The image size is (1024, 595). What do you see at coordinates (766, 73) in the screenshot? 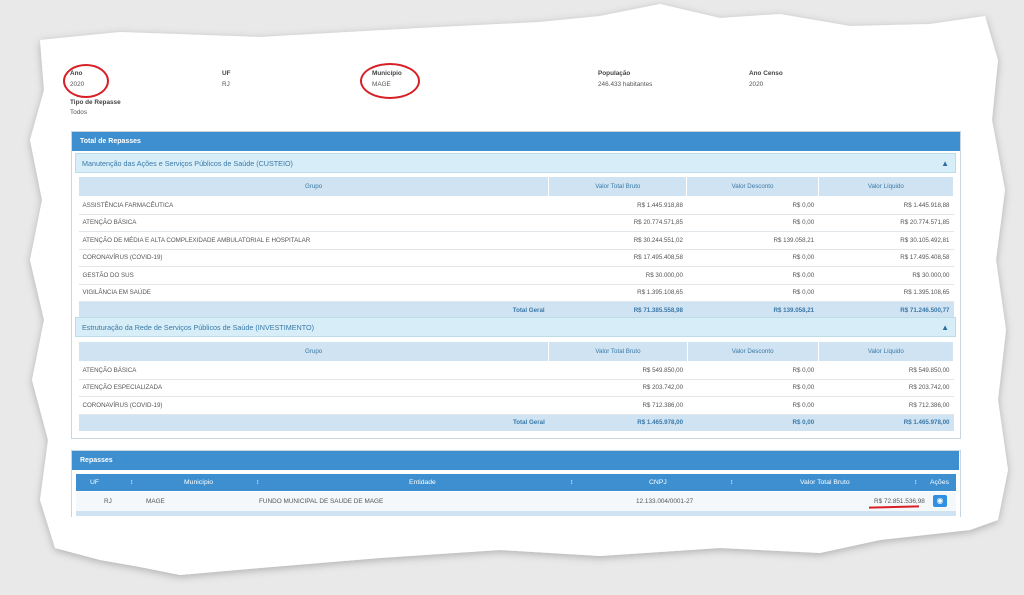
I see `ano-censo-label: Ano Censo` at bounding box center [766, 73].